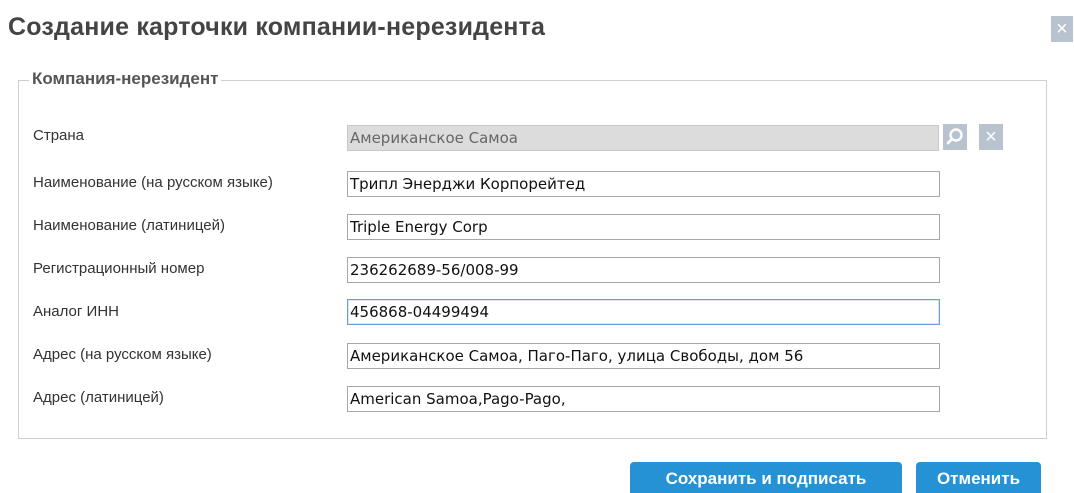 This screenshot has width=1074, height=493. Describe the element at coordinates (978, 477) in the screenshot. I see `cancel-button: Отменить` at that location.